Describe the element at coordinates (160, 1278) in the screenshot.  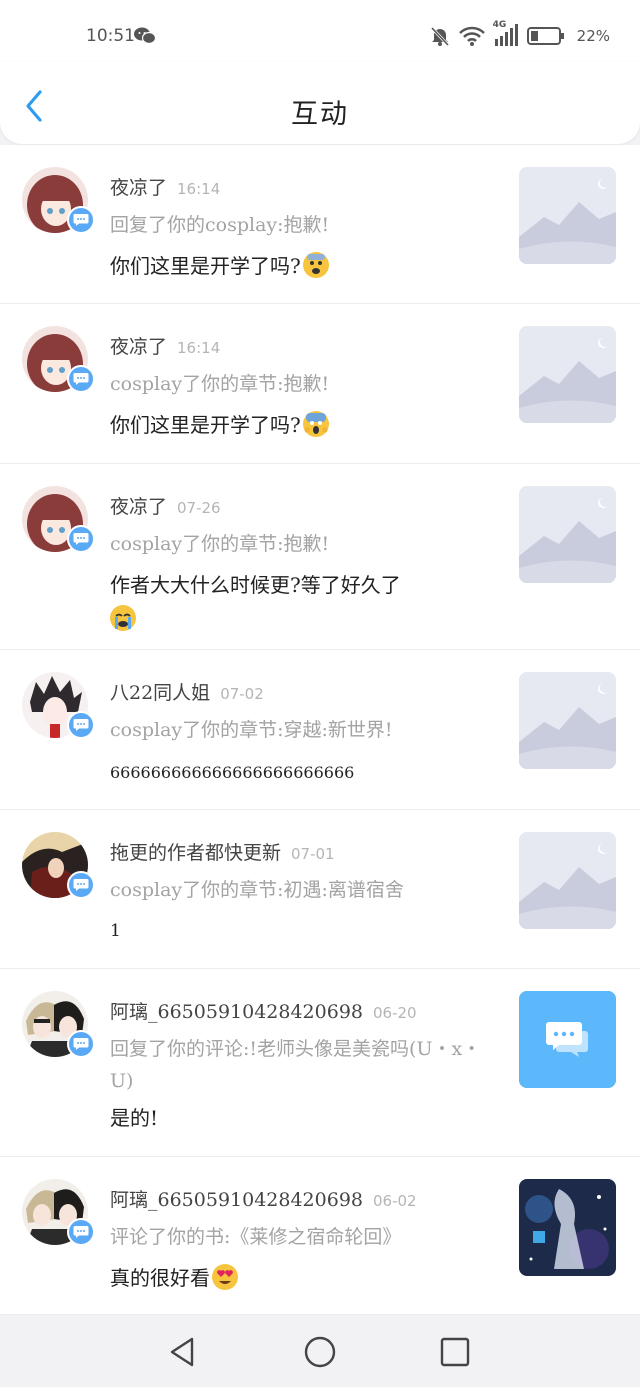
I see `message-body: 真的很好看` at that location.